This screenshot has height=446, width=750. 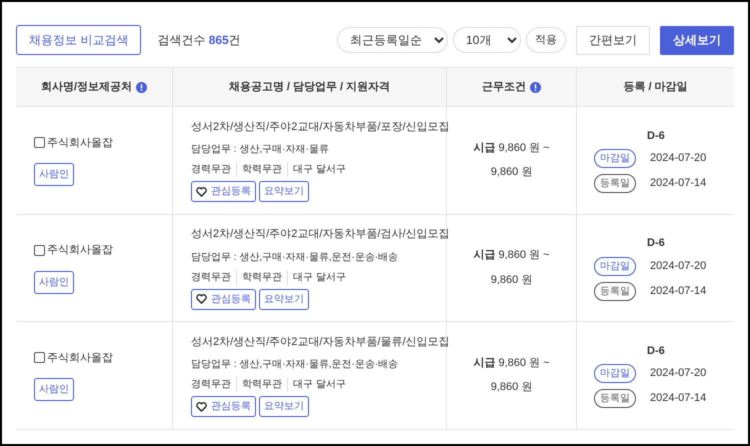 I want to click on sort-select: 최근등록일순, so click(x=392, y=40).